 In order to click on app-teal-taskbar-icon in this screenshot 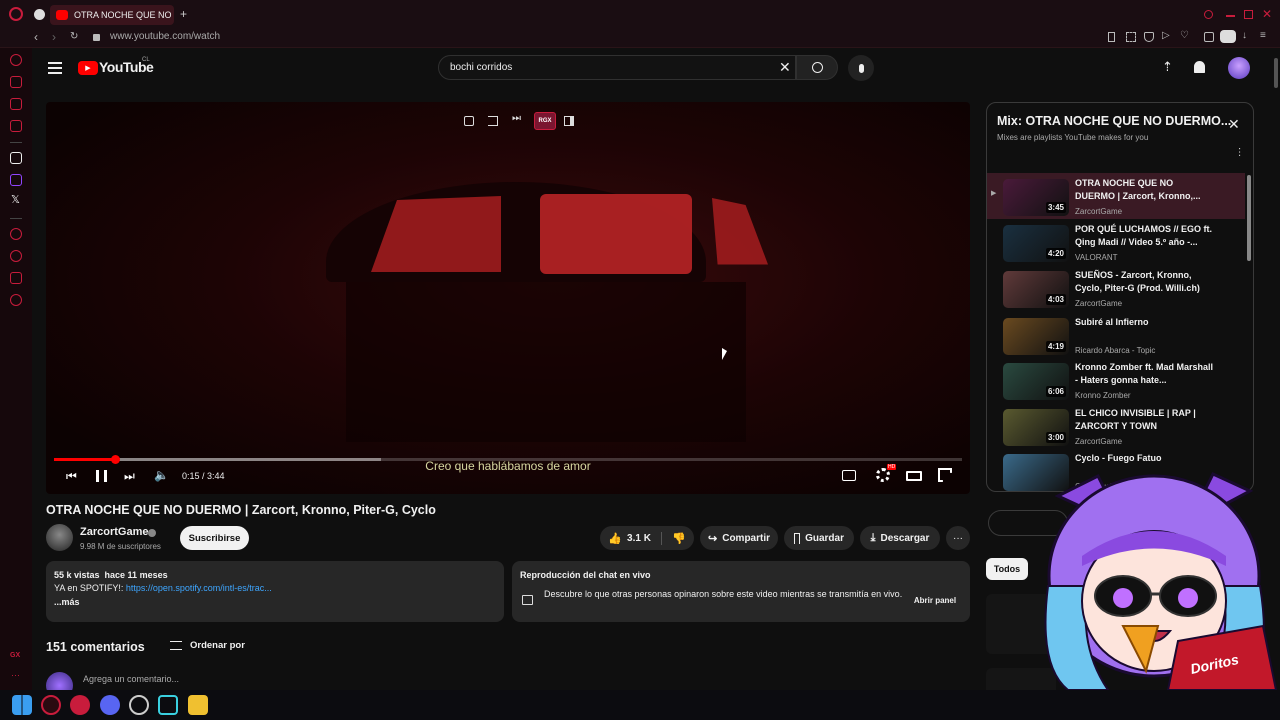, I will do `click(168, 705)`.